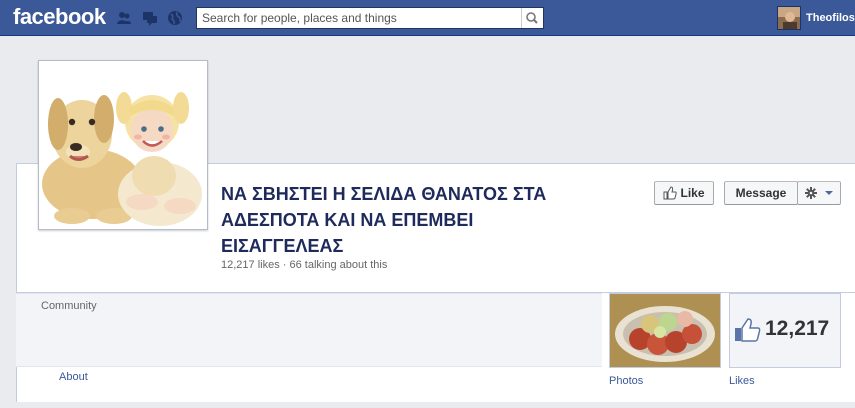 The height and width of the screenshot is (408, 855). I want to click on search-box, so click(370, 18).